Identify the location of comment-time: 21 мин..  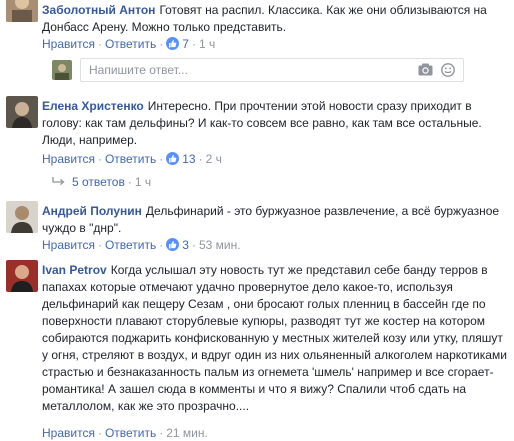
(187, 433).